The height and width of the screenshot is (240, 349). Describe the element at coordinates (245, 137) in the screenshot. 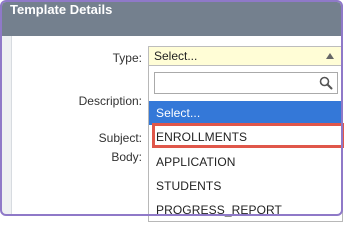

I see `dropdown-option-enrollments: ENROLLMENTS` at that location.